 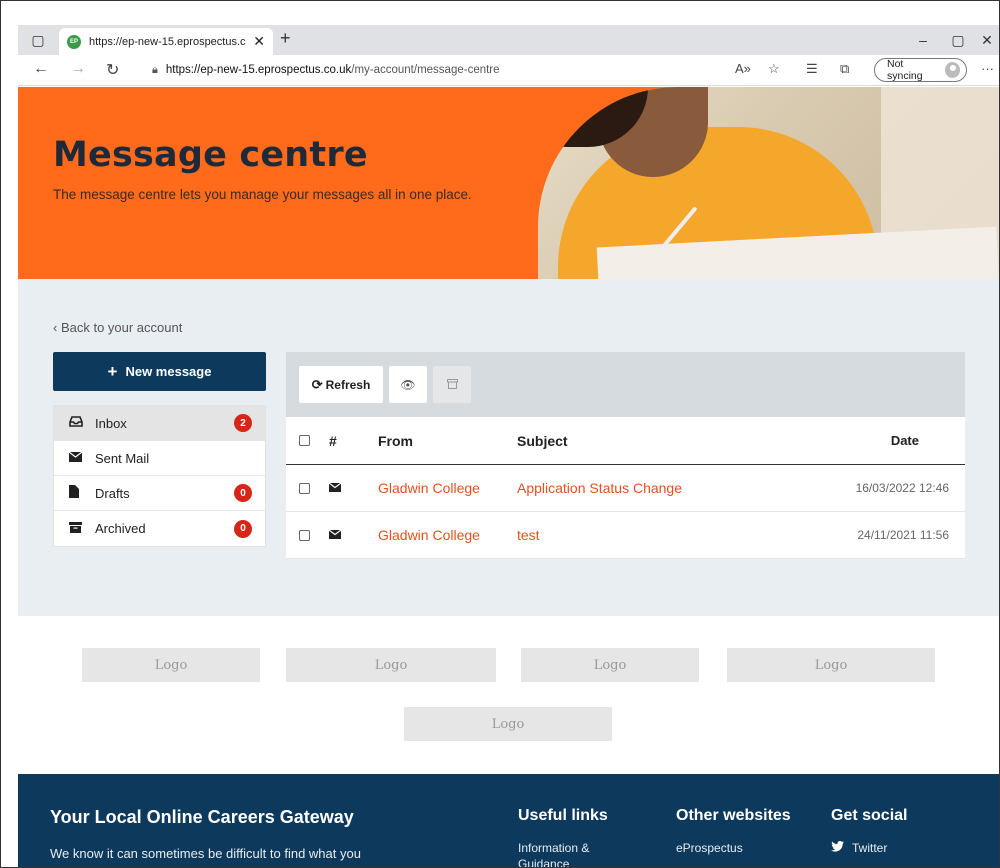 What do you see at coordinates (958, 40) in the screenshot?
I see `maximize-icon: ▢` at bounding box center [958, 40].